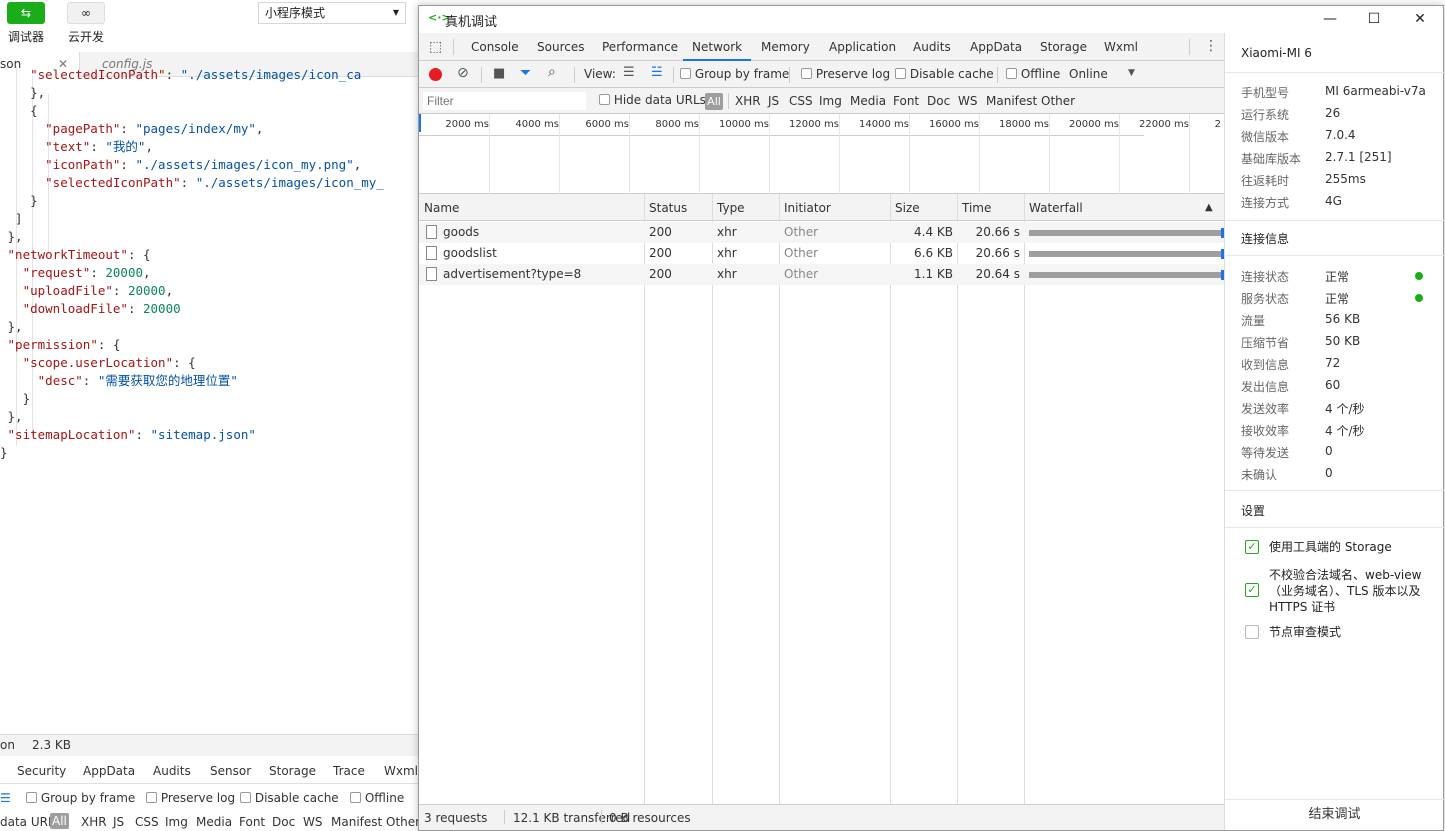 This screenshot has height=831, width=1445. Describe the element at coordinates (80, 798) in the screenshot. I see `ide-group-by-frame: Group by frame` at that location.